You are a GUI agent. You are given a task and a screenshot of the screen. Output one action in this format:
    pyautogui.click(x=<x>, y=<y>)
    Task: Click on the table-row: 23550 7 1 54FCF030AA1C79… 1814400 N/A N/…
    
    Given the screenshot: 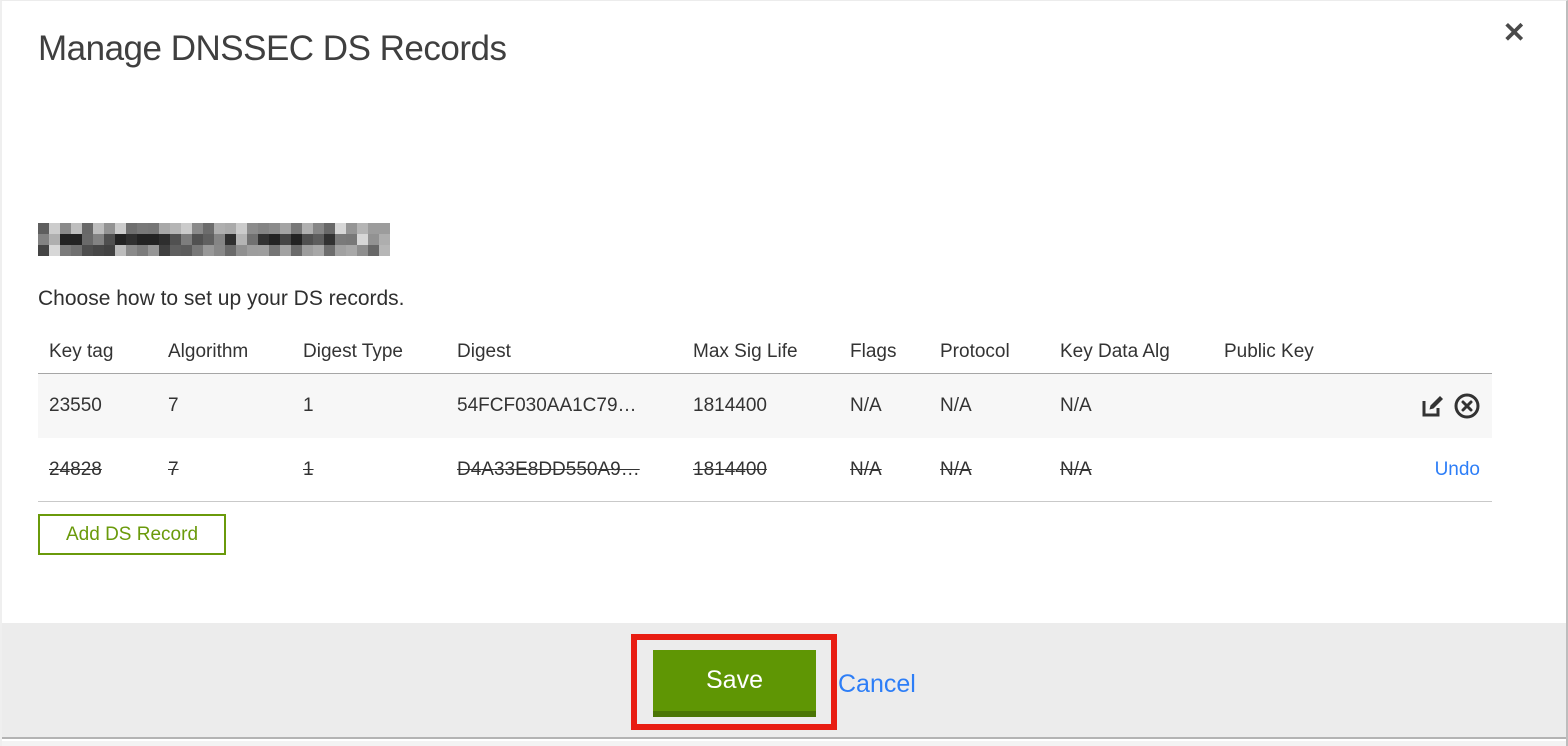 What is the action you would take?
    pyautogui.click(x=765, y=406)
    